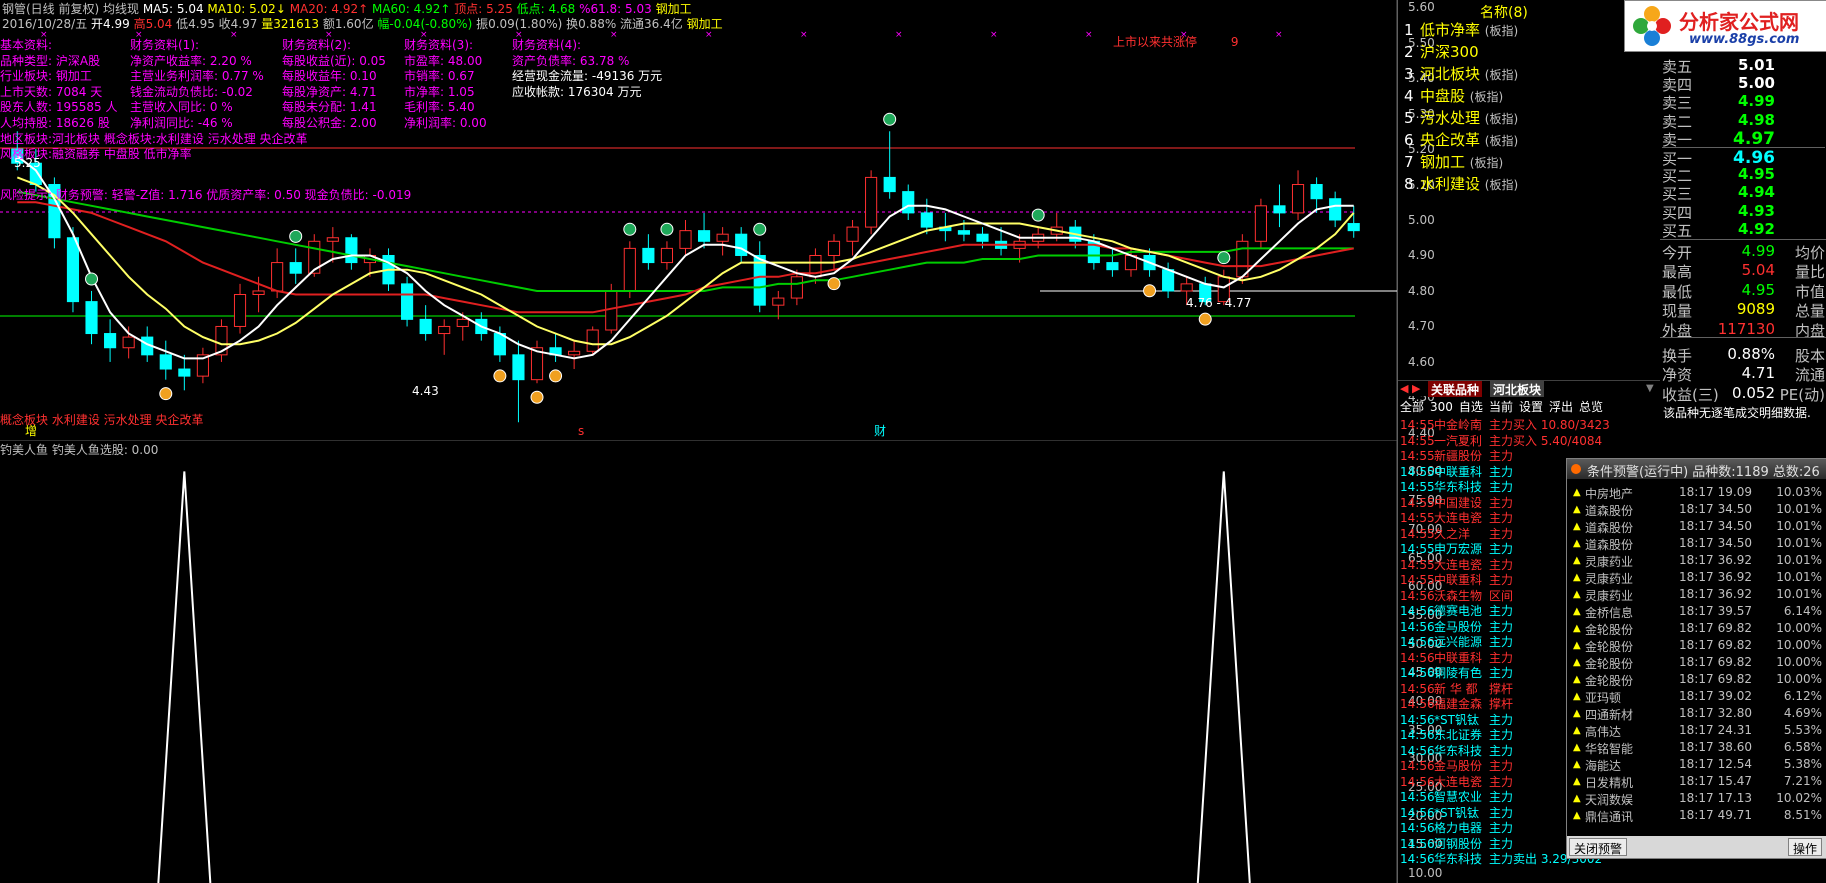  I want to click on alert-stock-name: 中房地产, so click(1609, 494).